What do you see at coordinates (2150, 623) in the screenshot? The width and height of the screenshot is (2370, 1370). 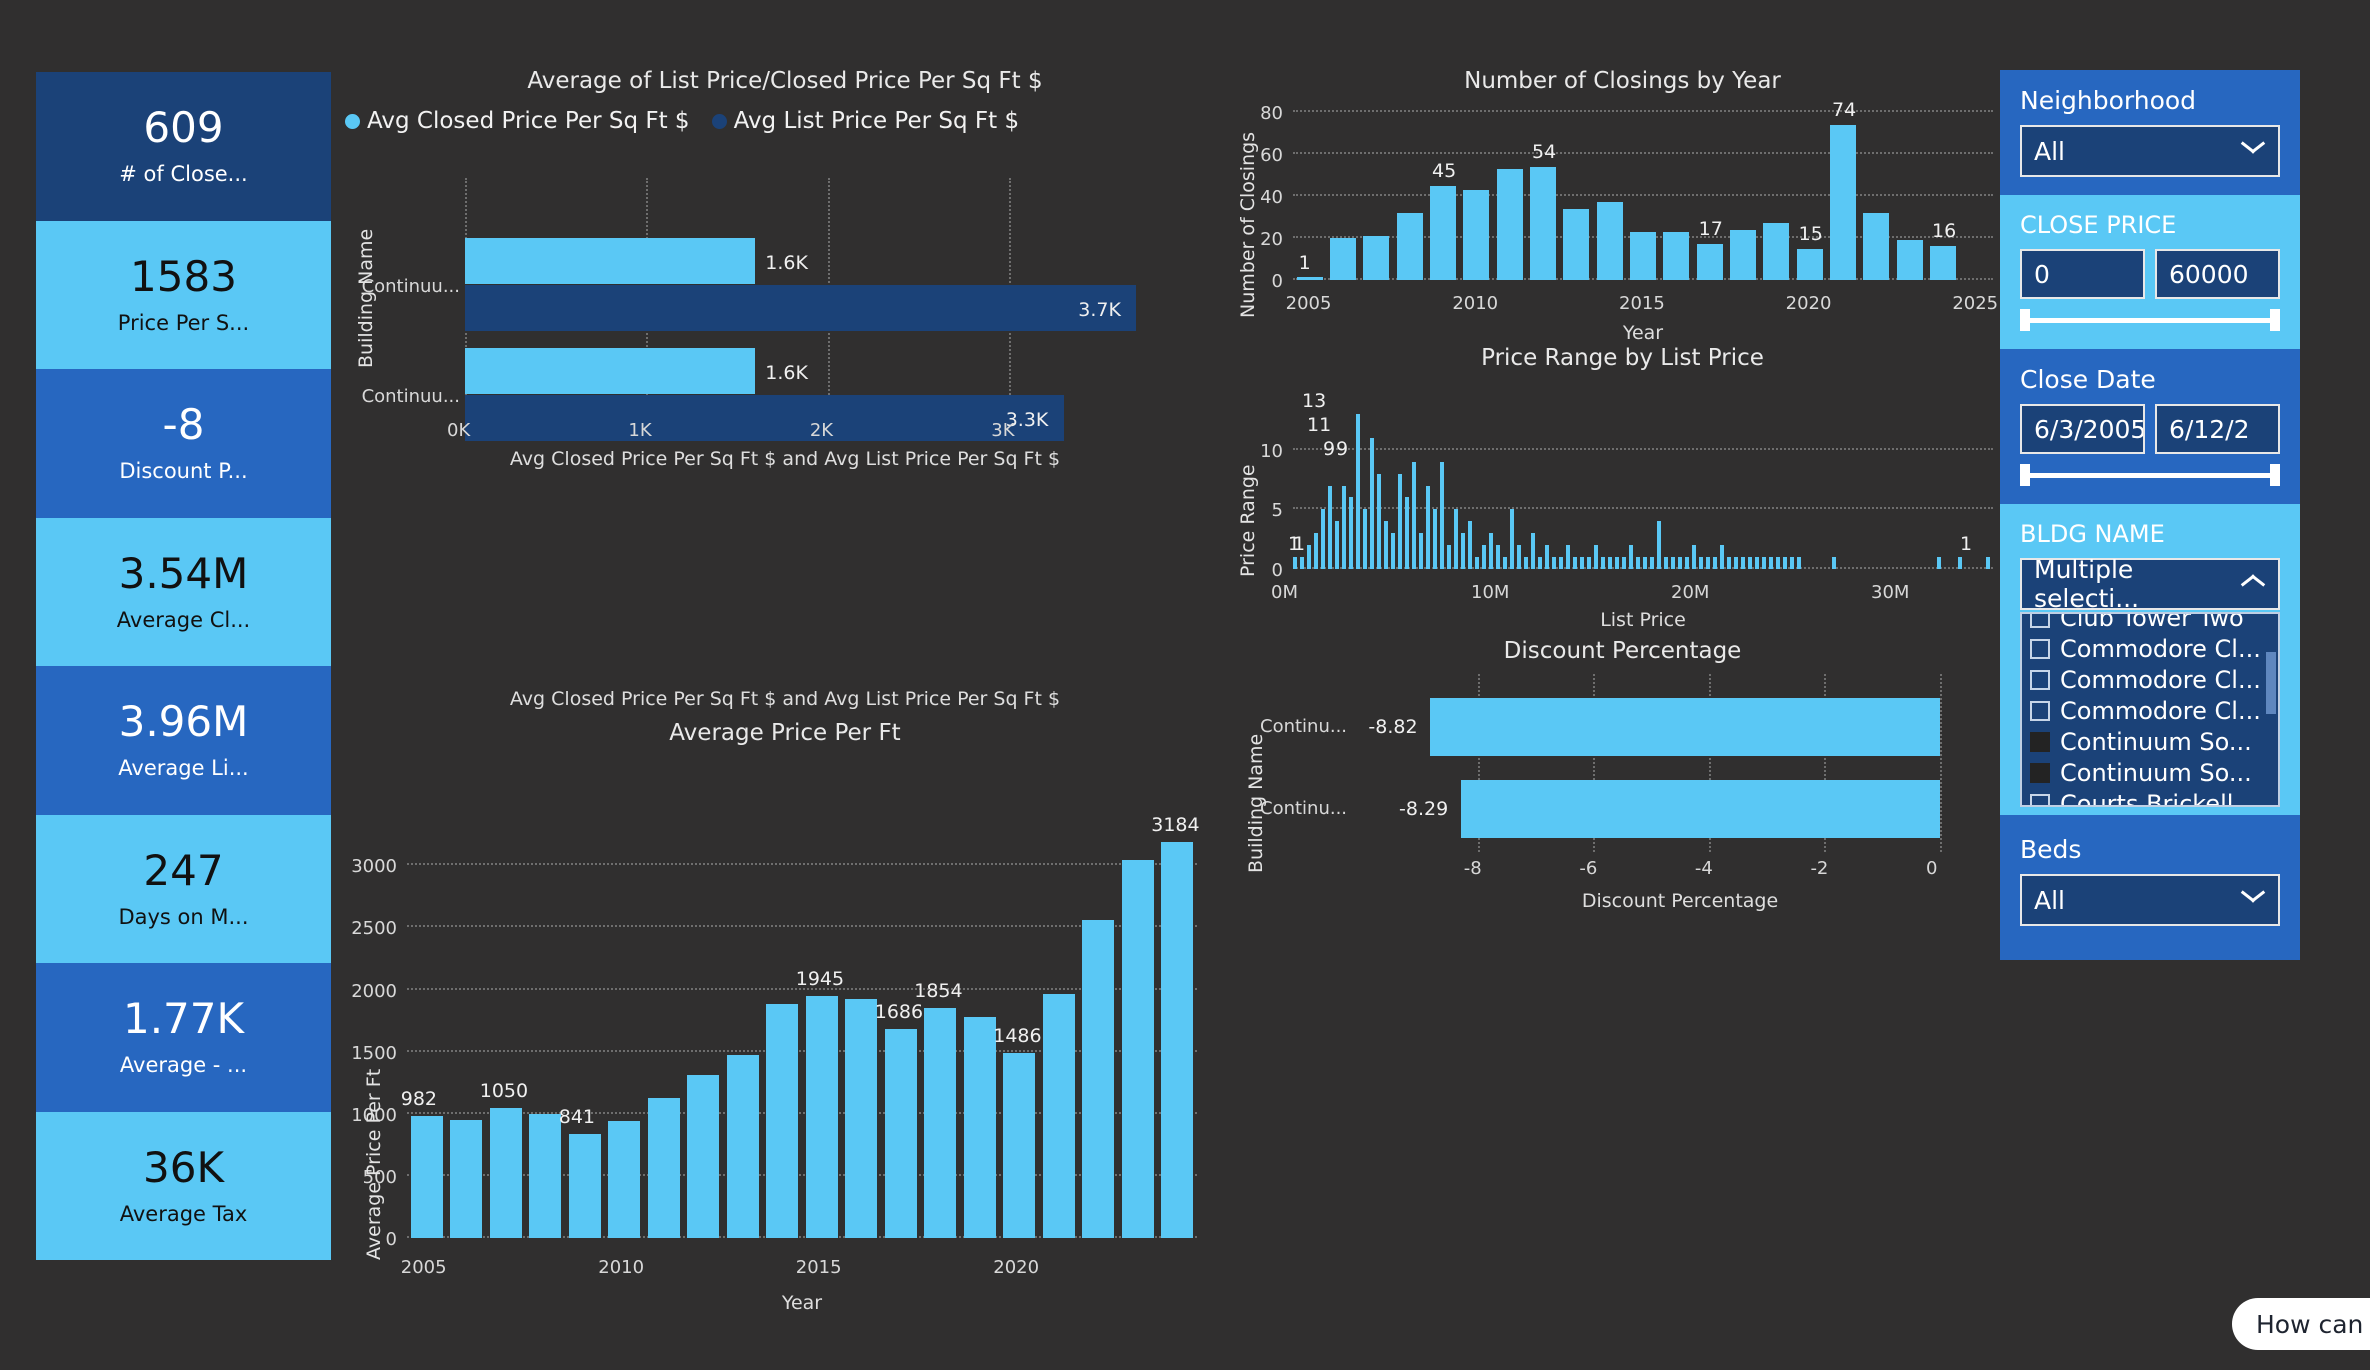 I see `bldg-name-option: Club Tower Two` at bounding box center [2150, 623].